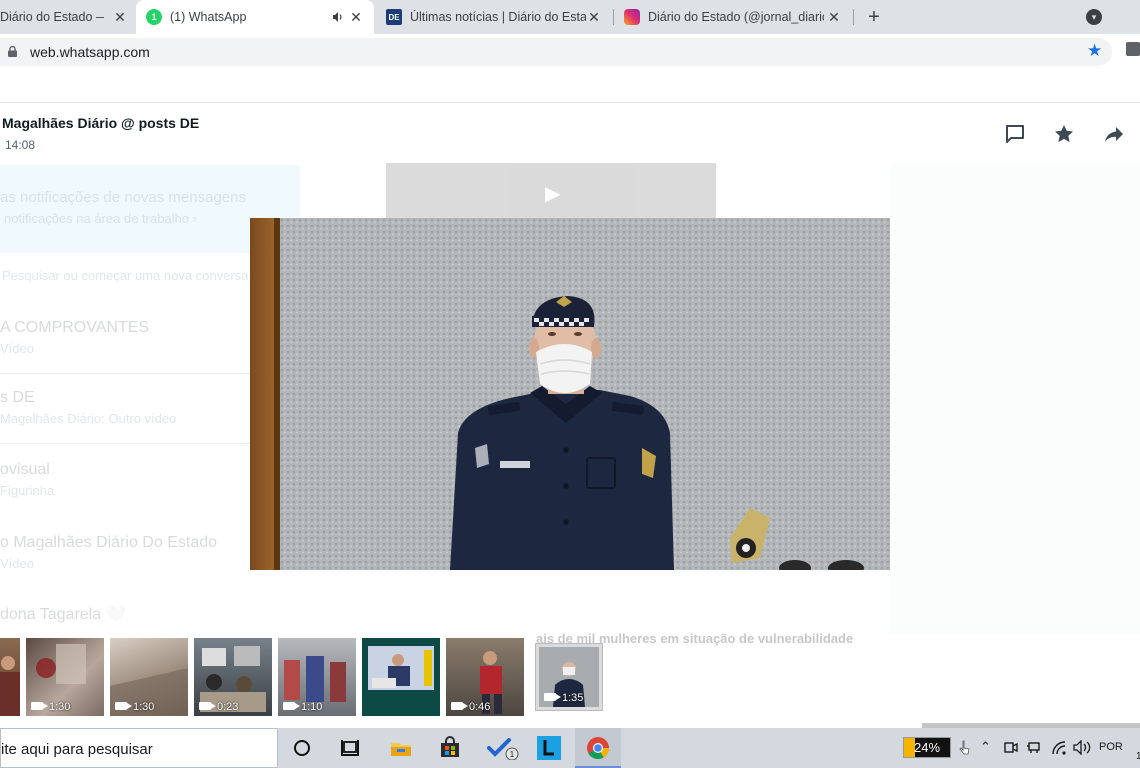 Image resolution: width=1140 pixels, height=768 pixels. I want to click on wifi-icon, so click(1059, 747).